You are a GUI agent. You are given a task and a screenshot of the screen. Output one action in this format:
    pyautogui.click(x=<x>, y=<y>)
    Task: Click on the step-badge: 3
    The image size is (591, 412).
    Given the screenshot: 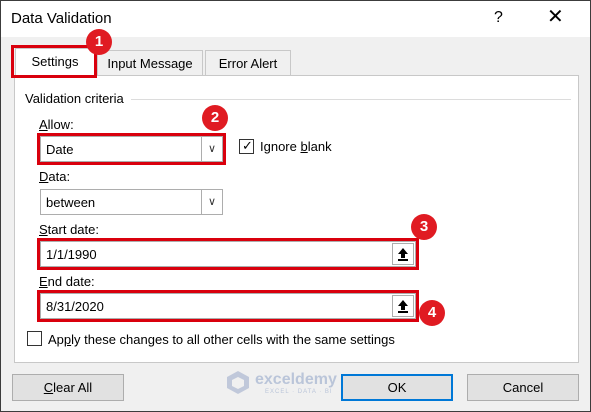 What is the action you would take?
    pyautogui.click(x=424, y=227)
    